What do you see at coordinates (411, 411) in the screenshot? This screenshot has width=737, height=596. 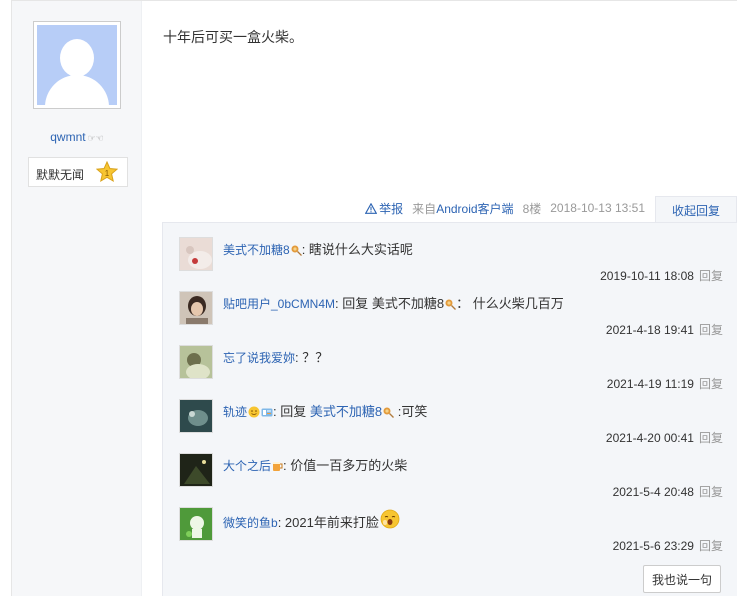 I see `reply-body: :可笑` at bounding box center [411, 411].